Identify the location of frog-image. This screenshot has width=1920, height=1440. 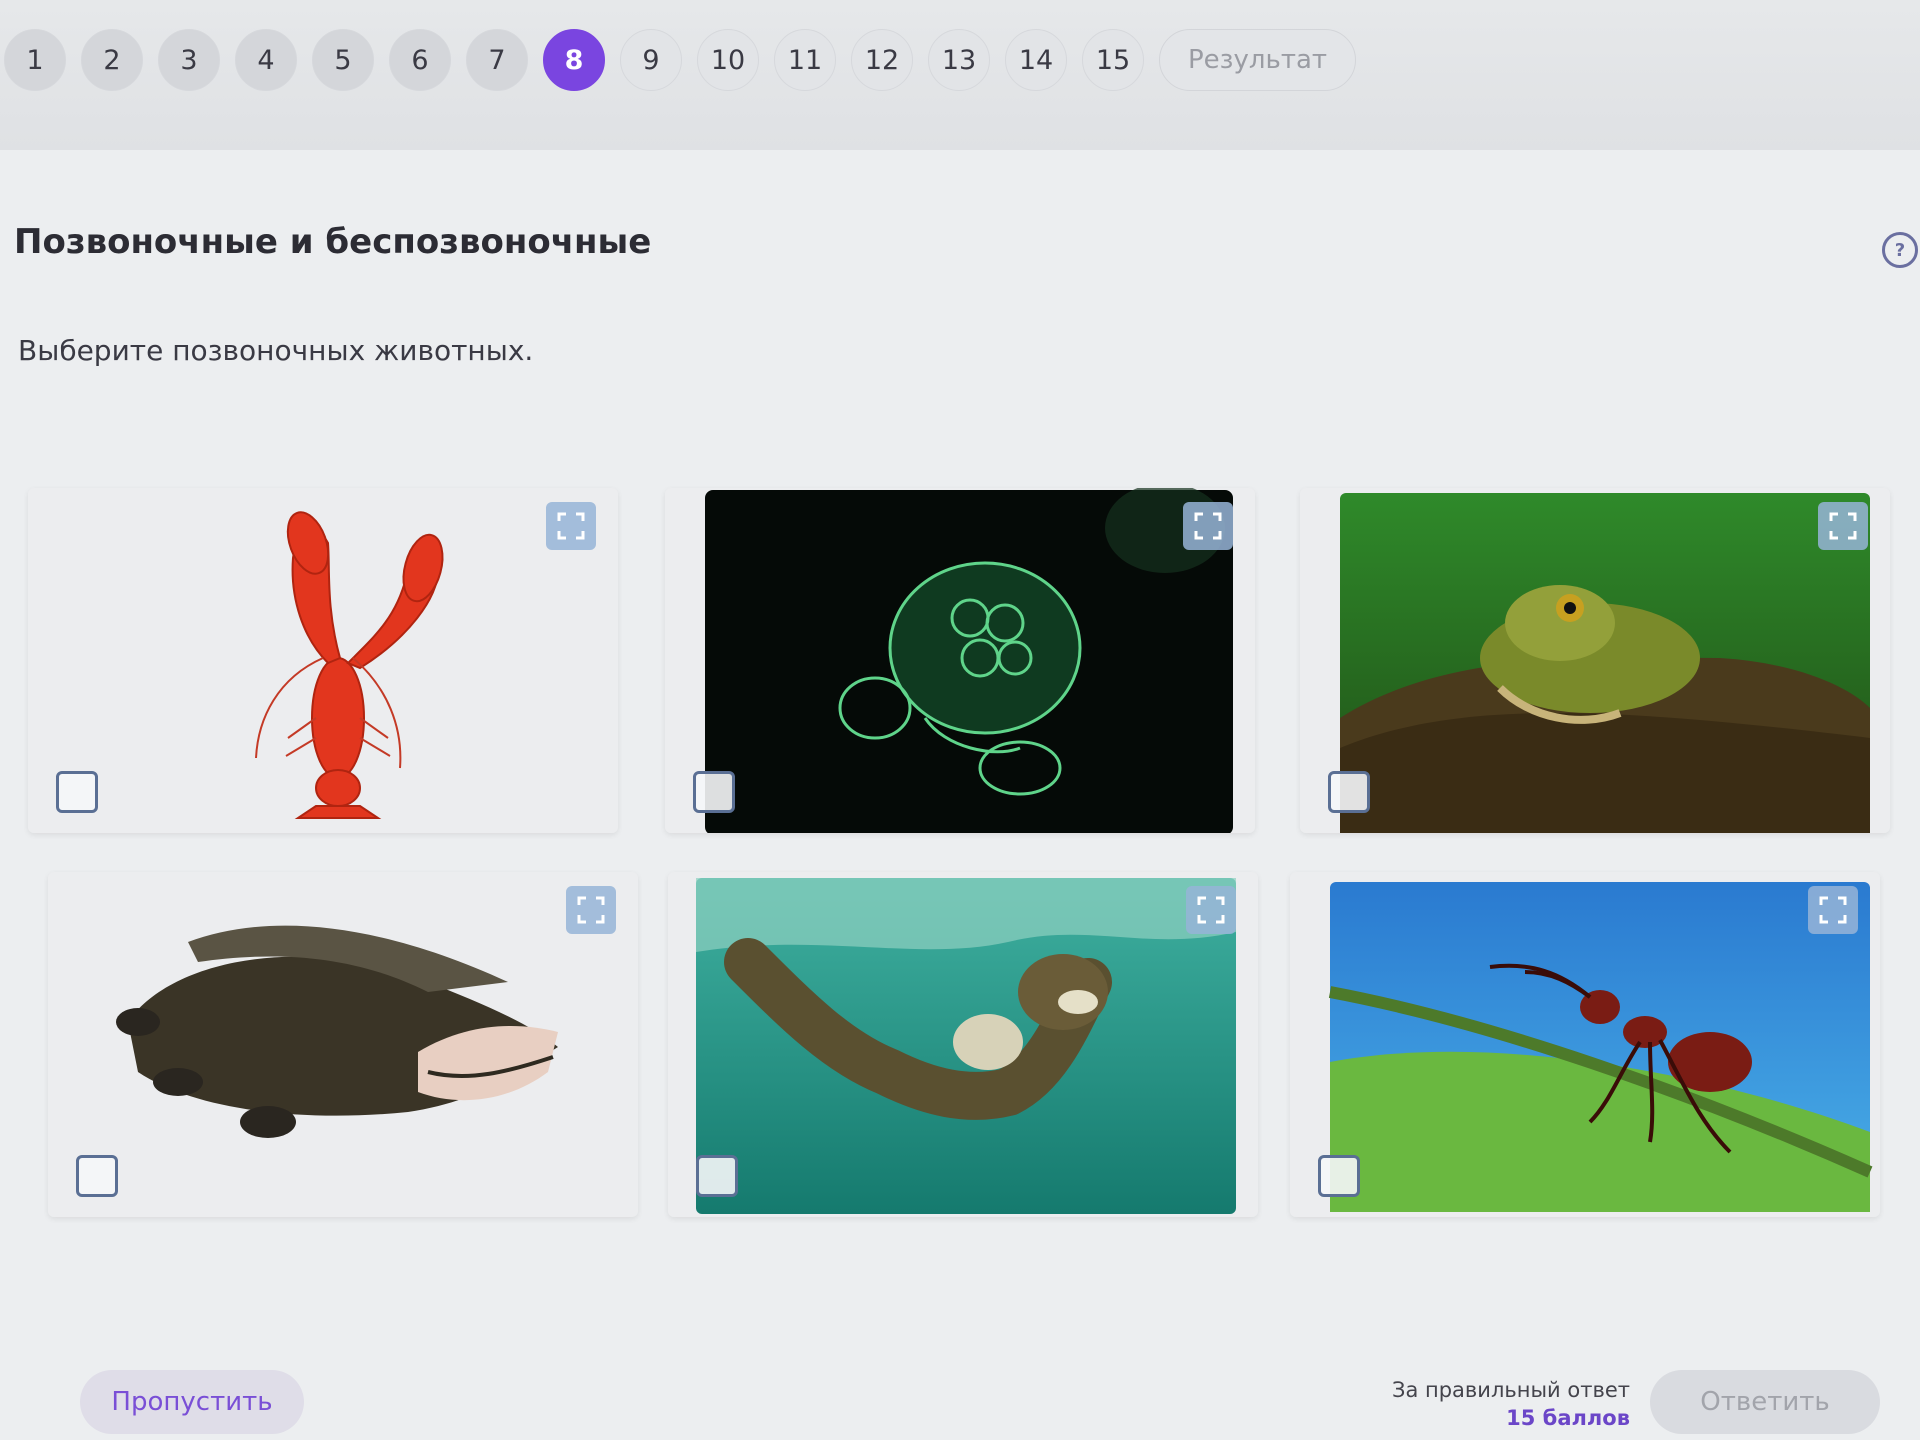
(1595, 660).